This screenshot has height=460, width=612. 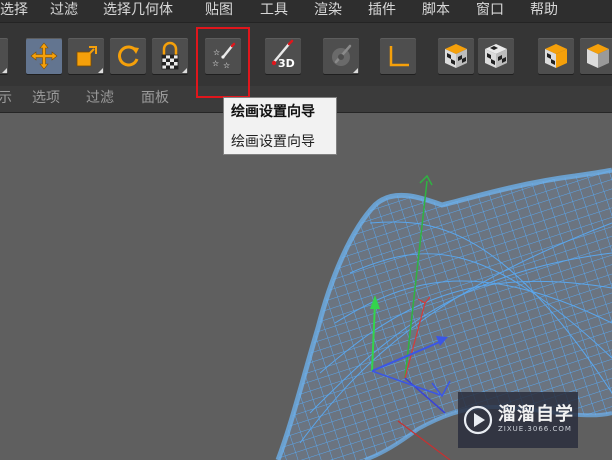 I want to click on axis-corner-icon, so click(x=399, y=56).